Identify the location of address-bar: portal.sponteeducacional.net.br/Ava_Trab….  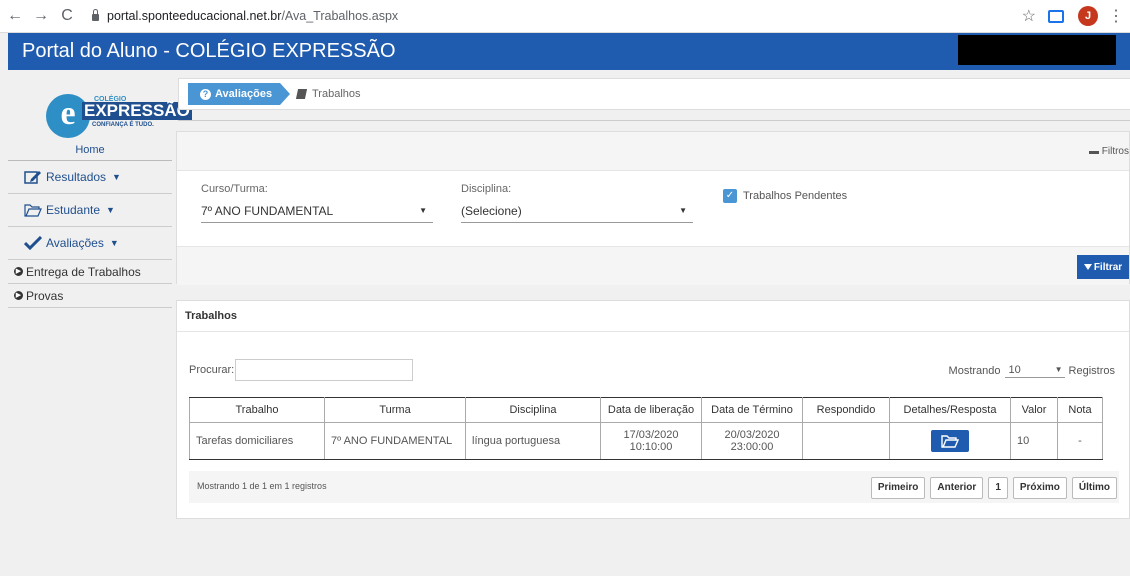
(245, 15).